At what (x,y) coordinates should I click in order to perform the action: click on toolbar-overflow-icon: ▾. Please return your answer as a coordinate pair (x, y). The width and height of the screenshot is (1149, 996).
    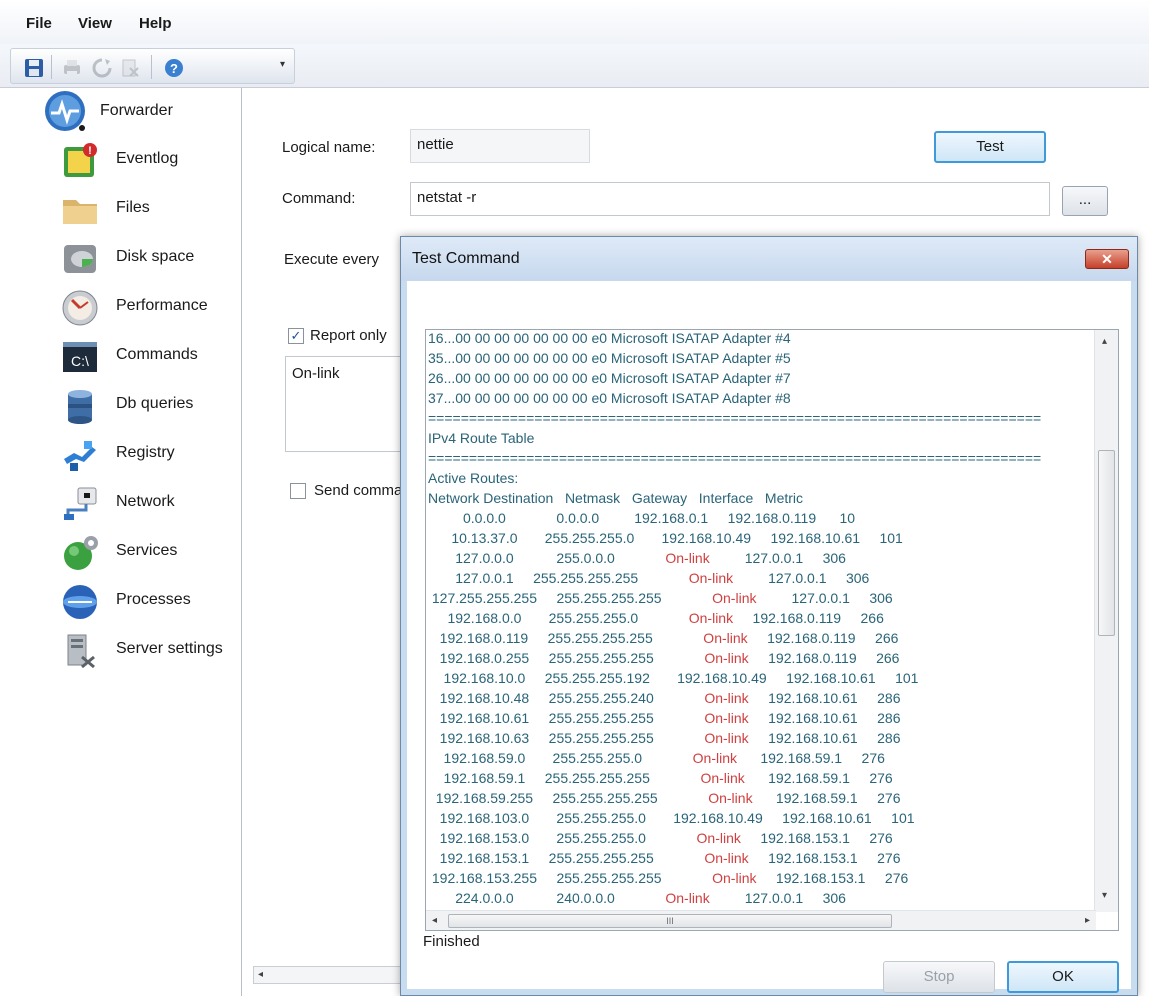
    Looking at the image, I should click on (285, 68).